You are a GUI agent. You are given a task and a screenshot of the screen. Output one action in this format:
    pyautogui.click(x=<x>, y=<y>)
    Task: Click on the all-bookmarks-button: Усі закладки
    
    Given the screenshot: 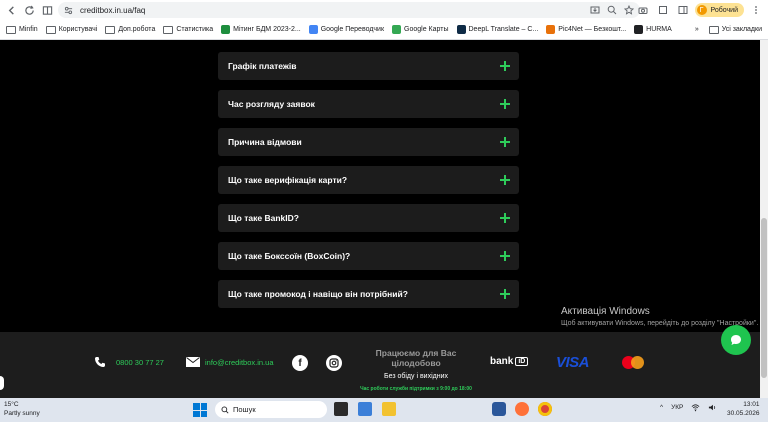 What is the action you would take?
    pyautogui.click(x=735, y=29)
    